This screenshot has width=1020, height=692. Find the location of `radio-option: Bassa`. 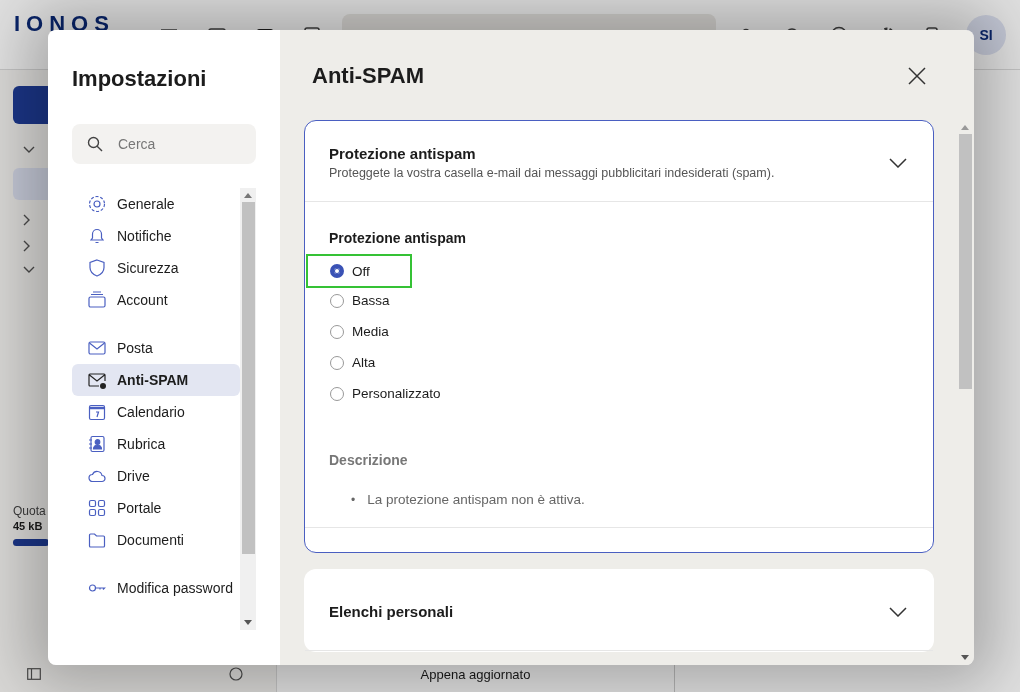

radio-option: Bassa is located at coordinates (359, 300).